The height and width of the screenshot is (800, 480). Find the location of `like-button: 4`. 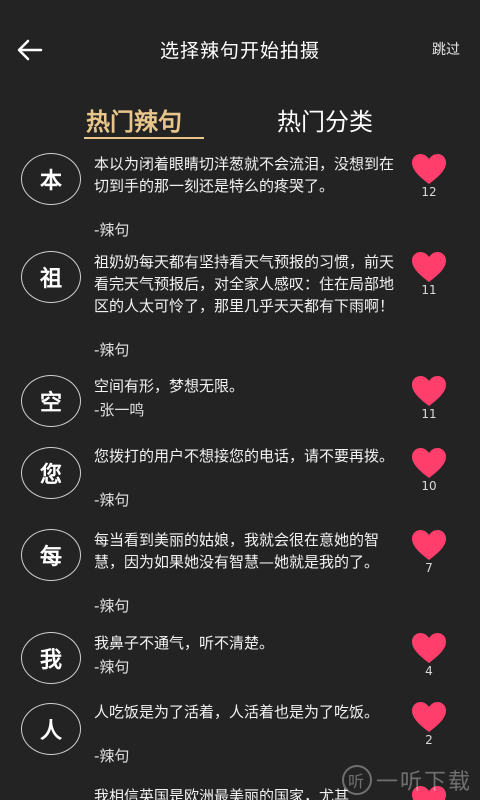

like-button: 4 is located at coordinates (429, 655).